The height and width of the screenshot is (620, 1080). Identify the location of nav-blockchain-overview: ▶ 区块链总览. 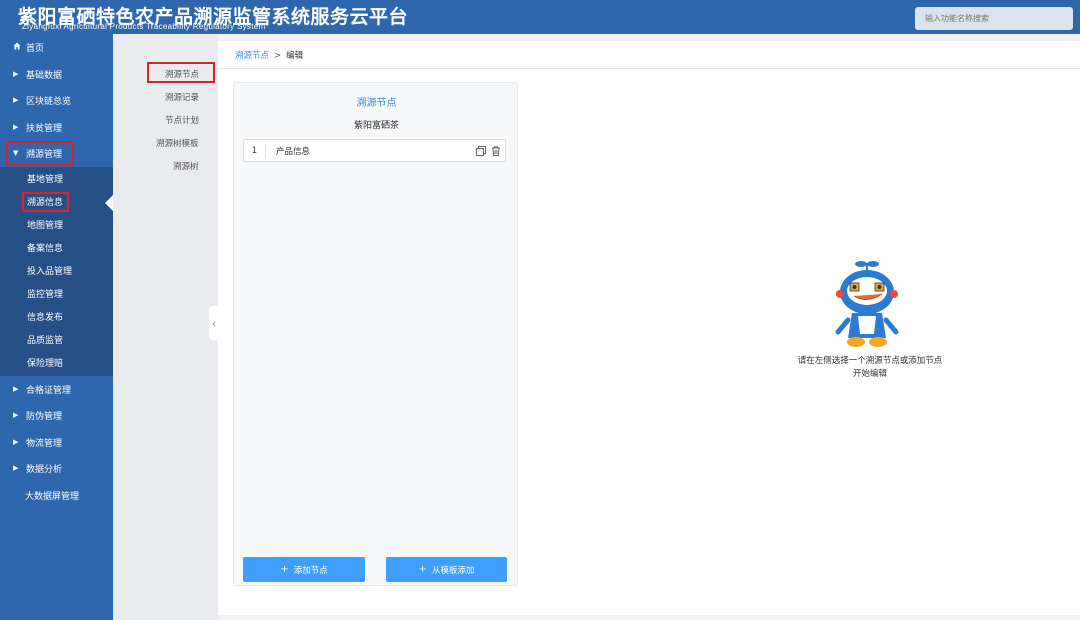
(56, 100).